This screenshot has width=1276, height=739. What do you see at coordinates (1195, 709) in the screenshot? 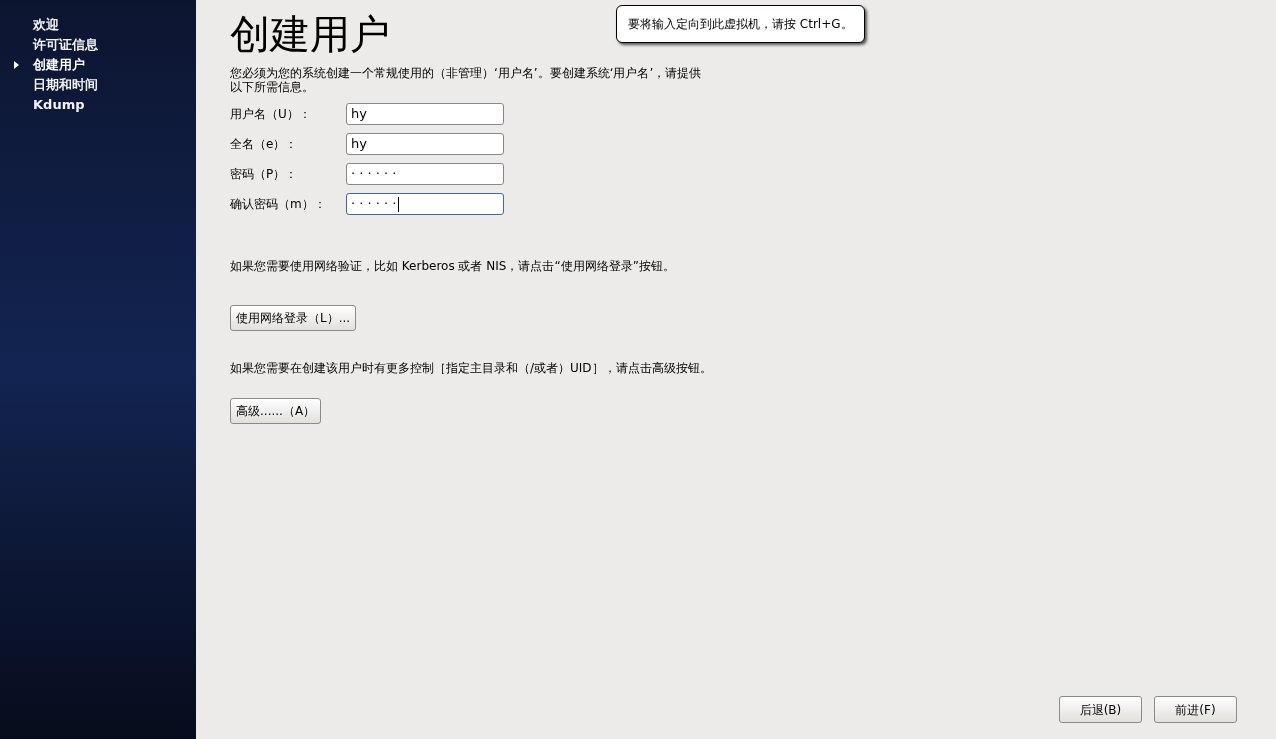
I see `forward-button: 前进(F)` at bounding box center [1195, 709].